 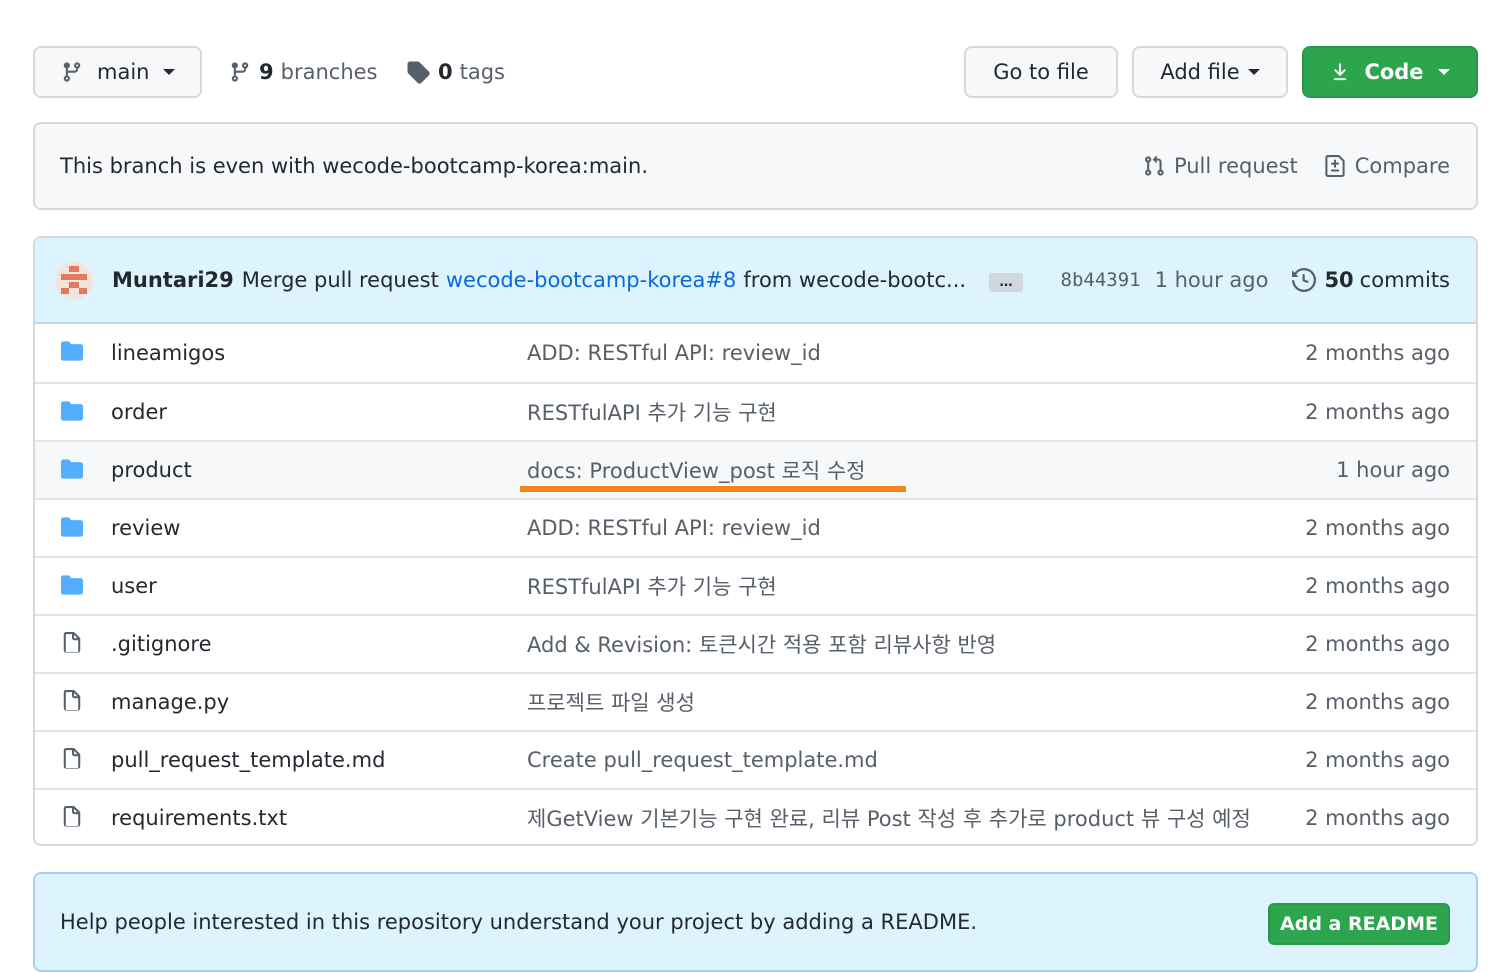 I want to click on compare-link: Compare, so click(x=1387, y=166).